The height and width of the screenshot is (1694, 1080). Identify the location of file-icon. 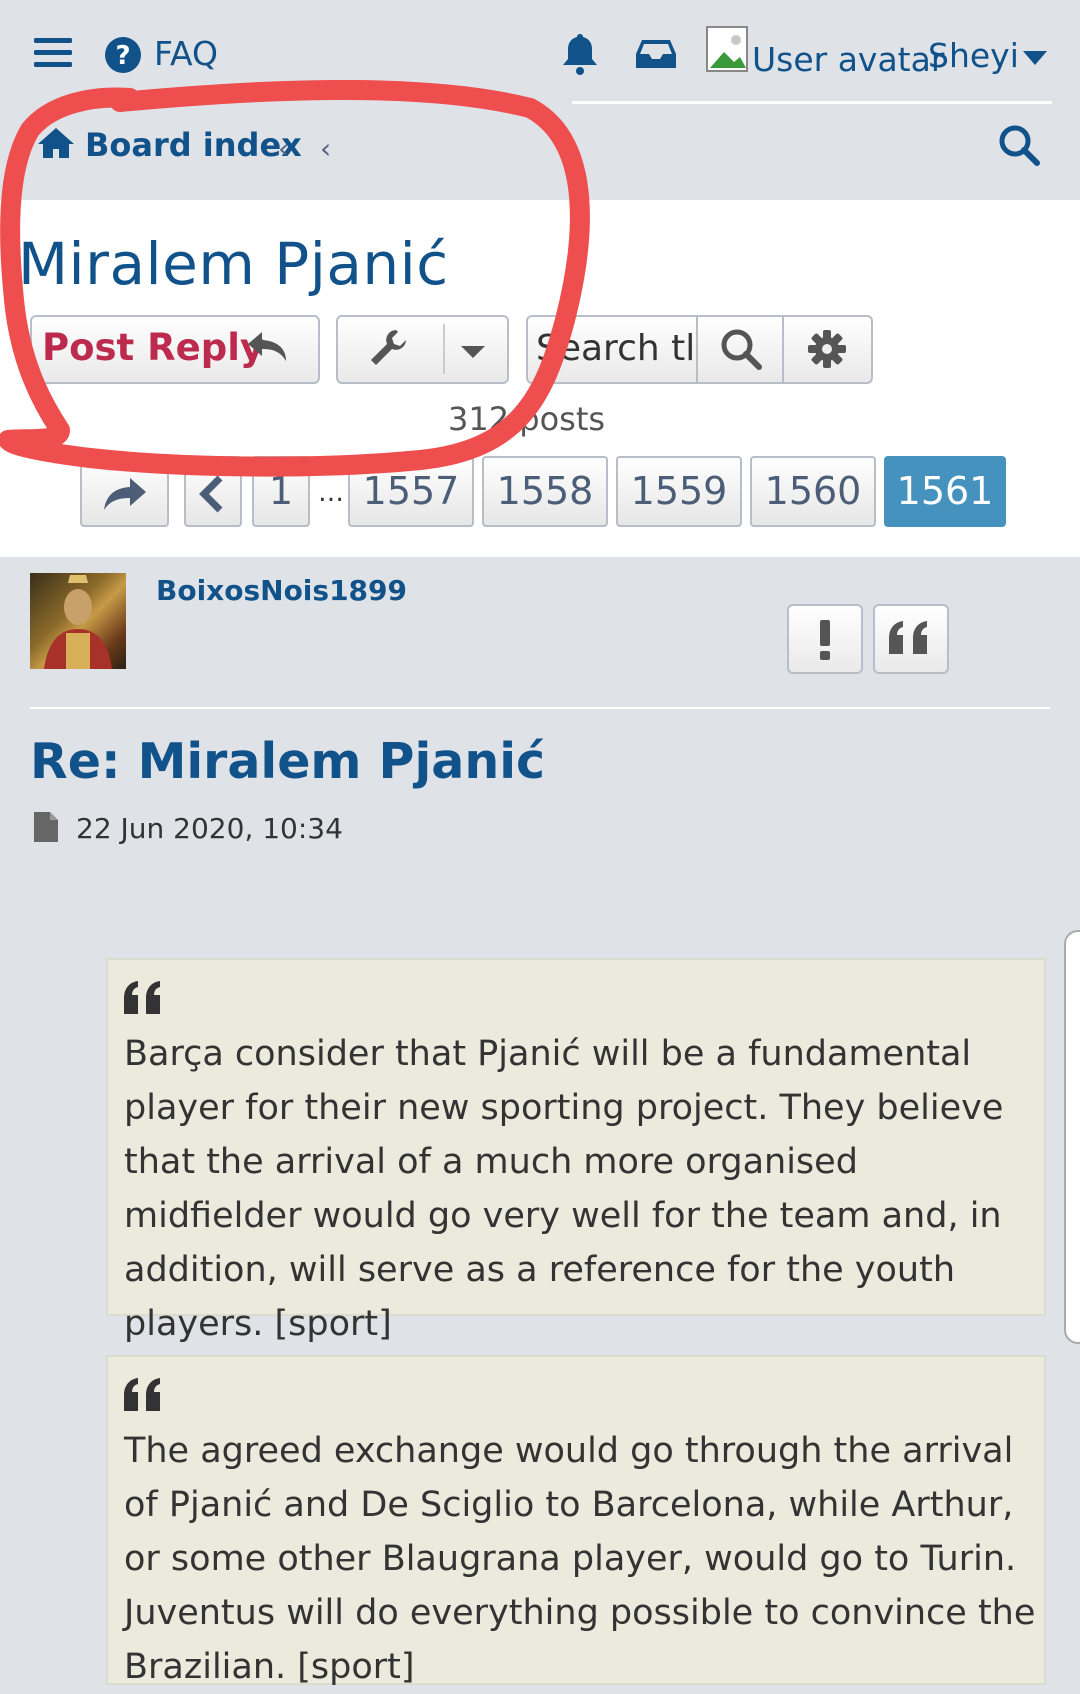
(46, 827).